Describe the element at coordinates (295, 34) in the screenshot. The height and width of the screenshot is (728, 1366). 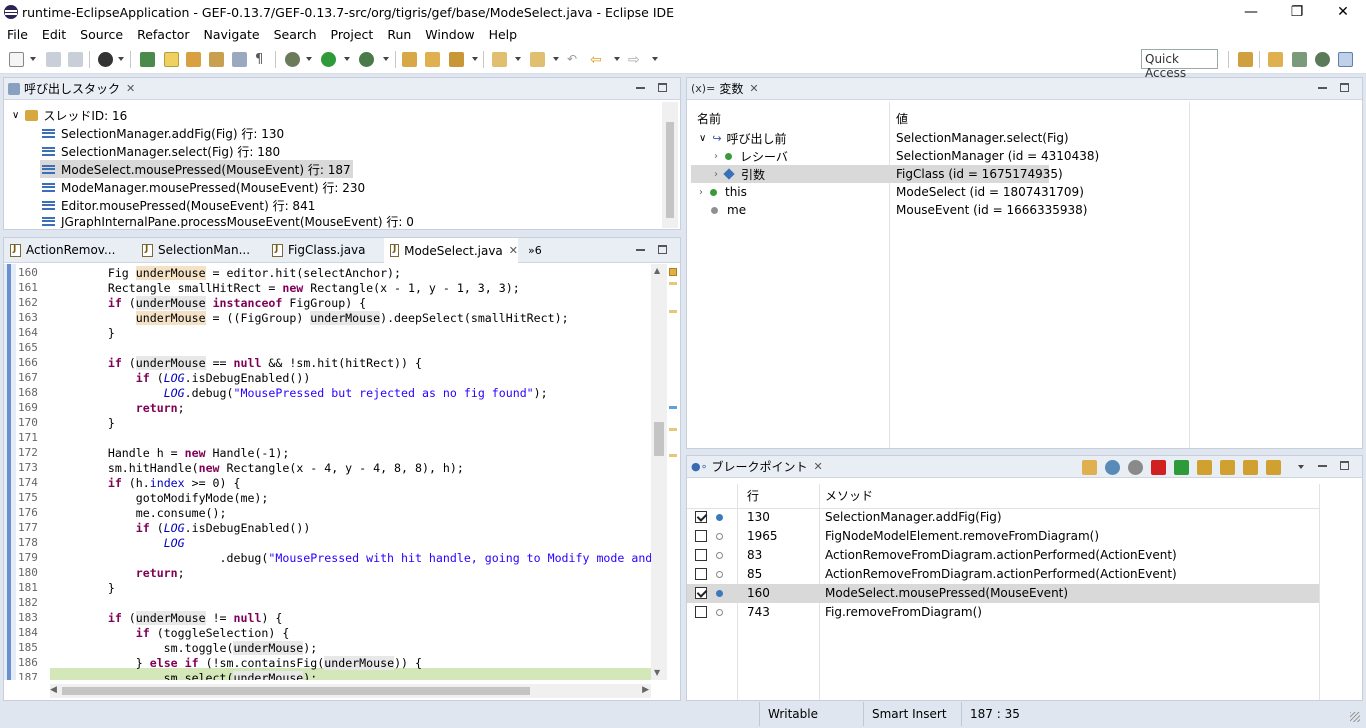
I see `menu-search: Search` at that location.